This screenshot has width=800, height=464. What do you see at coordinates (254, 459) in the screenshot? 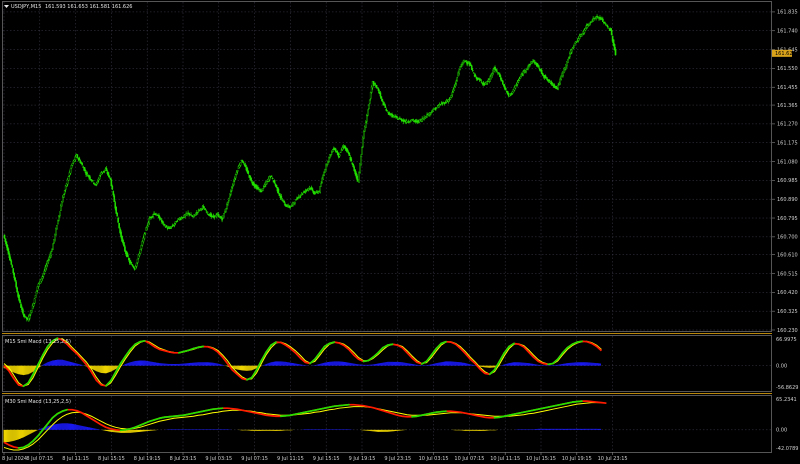
I see `time-tick-label: 9 Jul 07:15` at bounding box center [254, 459].